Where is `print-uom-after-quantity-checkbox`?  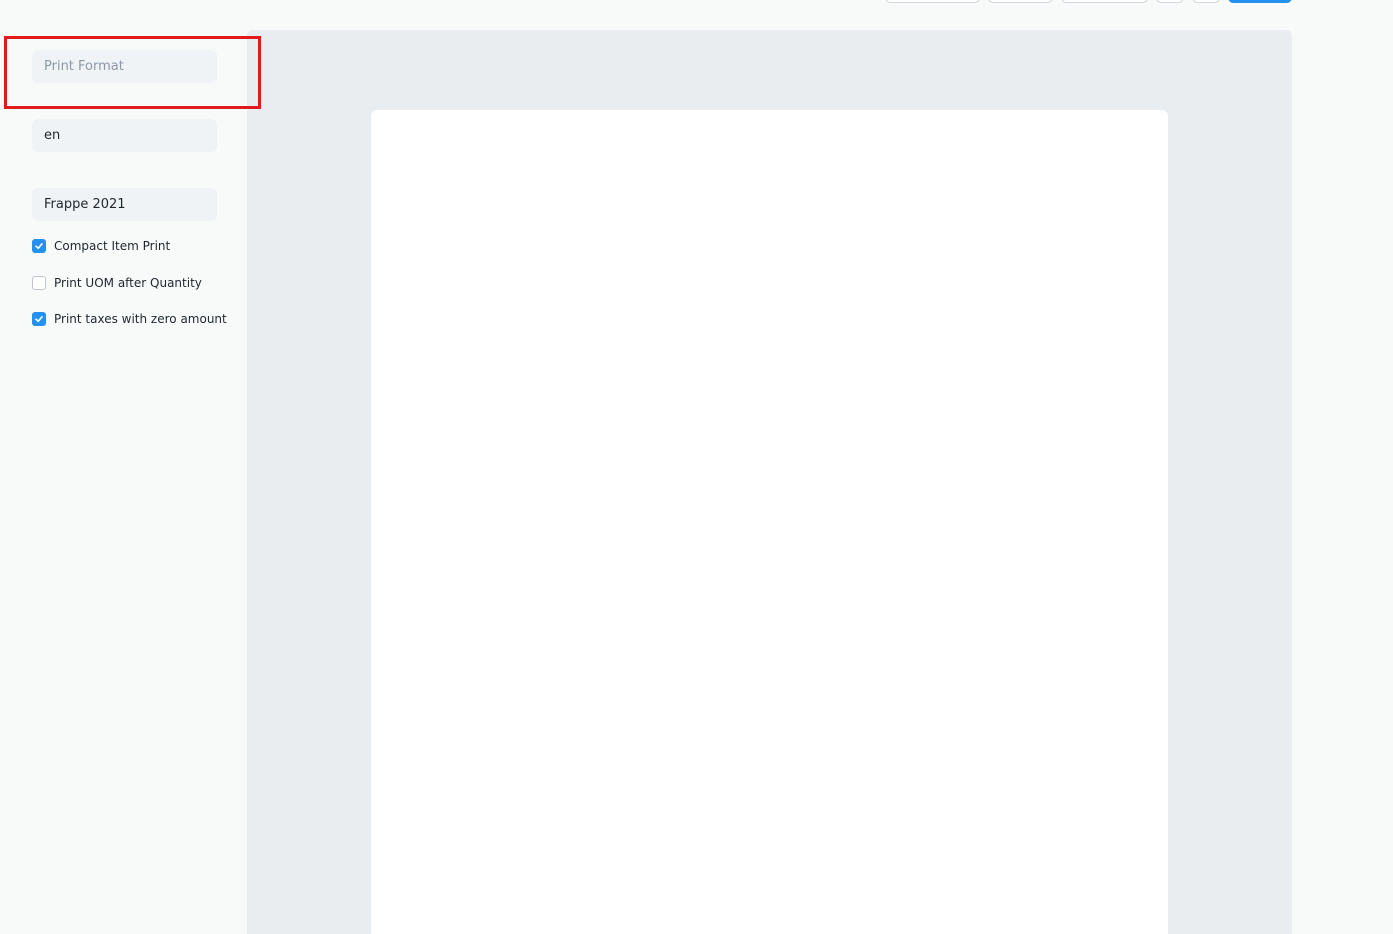 print-uom-after-quantity-checkbox is located at coordinates (39, 283).